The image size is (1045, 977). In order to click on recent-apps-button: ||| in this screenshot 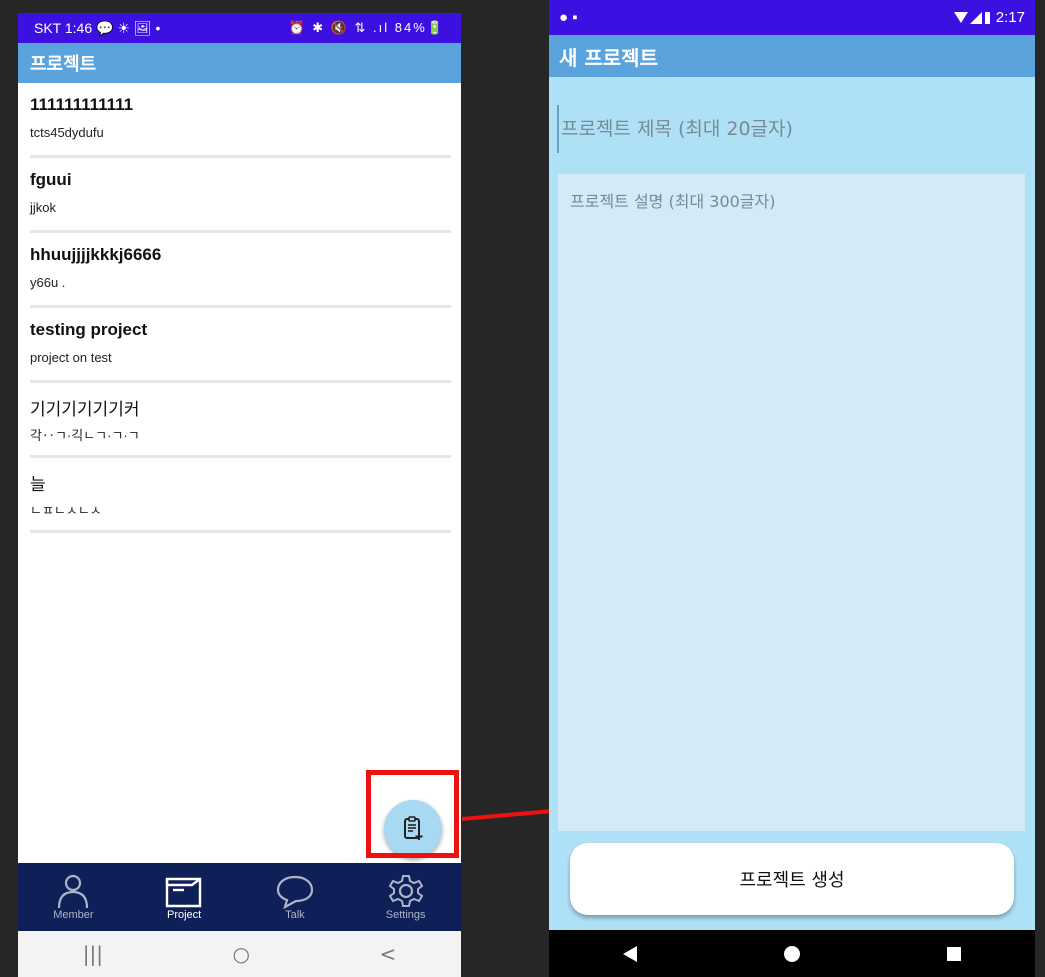, I will do `click(93, 954)`.